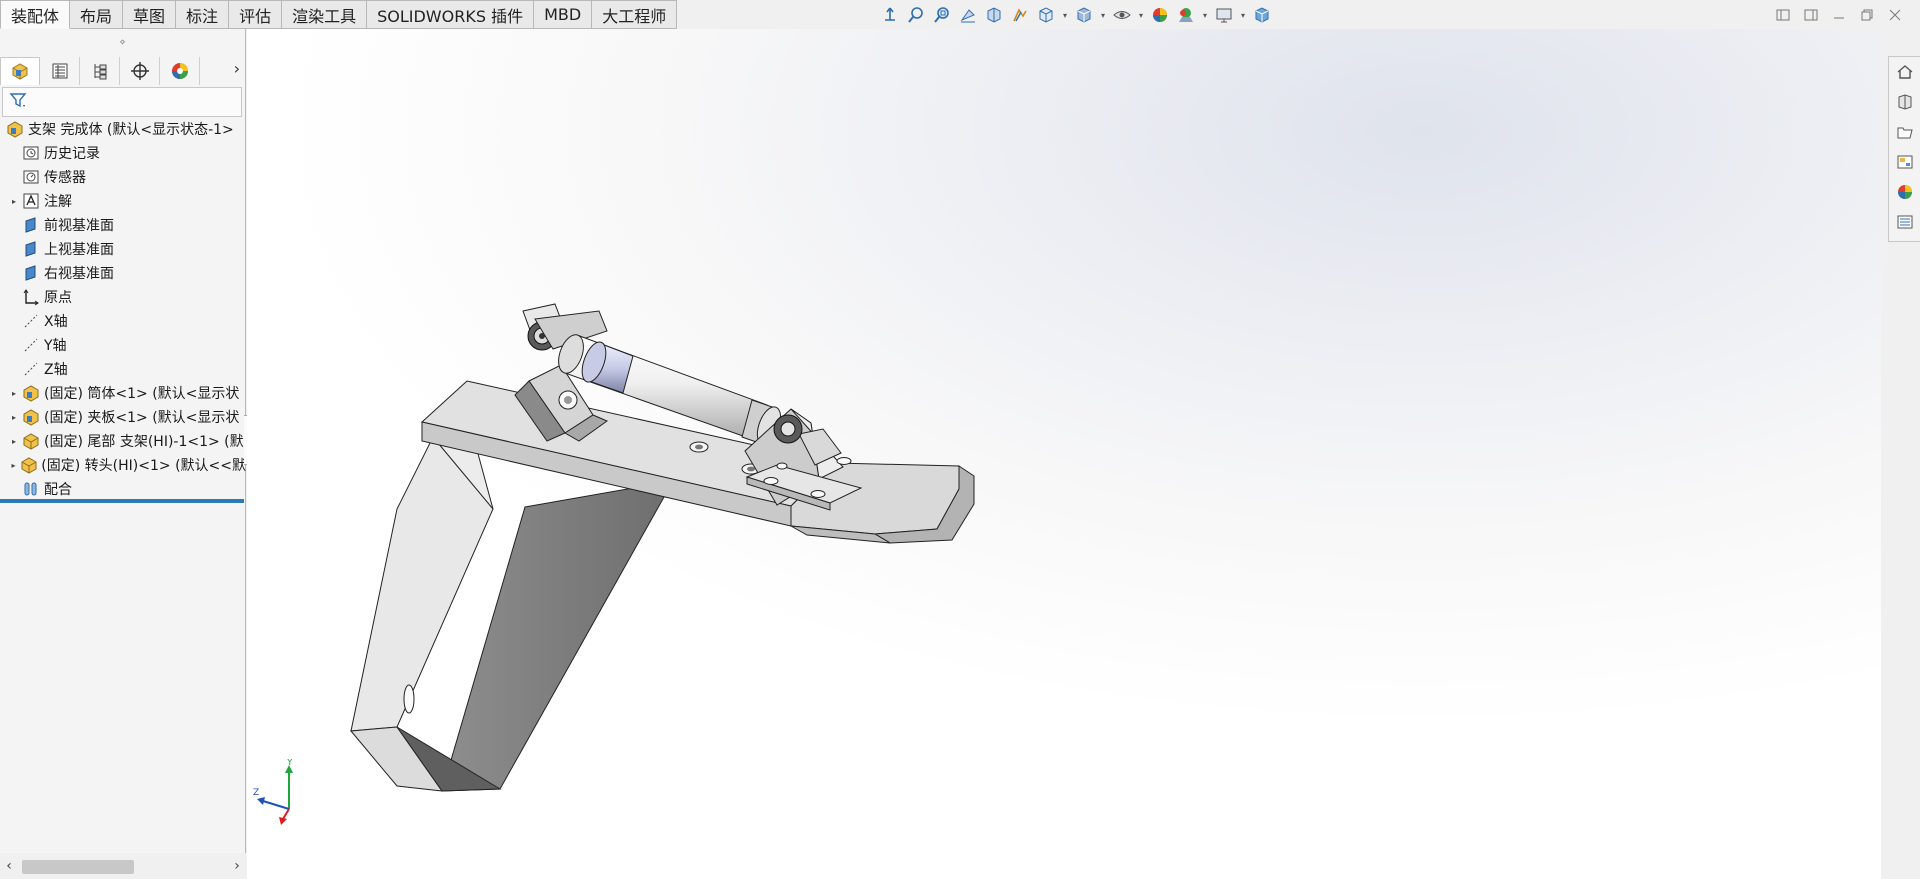 Image resolution: width=1920 pixels, height=879 pixels. Describe the element at coordinates (56, 370) in the screenshot. I see `tree-node-label: Z轴` at that location.